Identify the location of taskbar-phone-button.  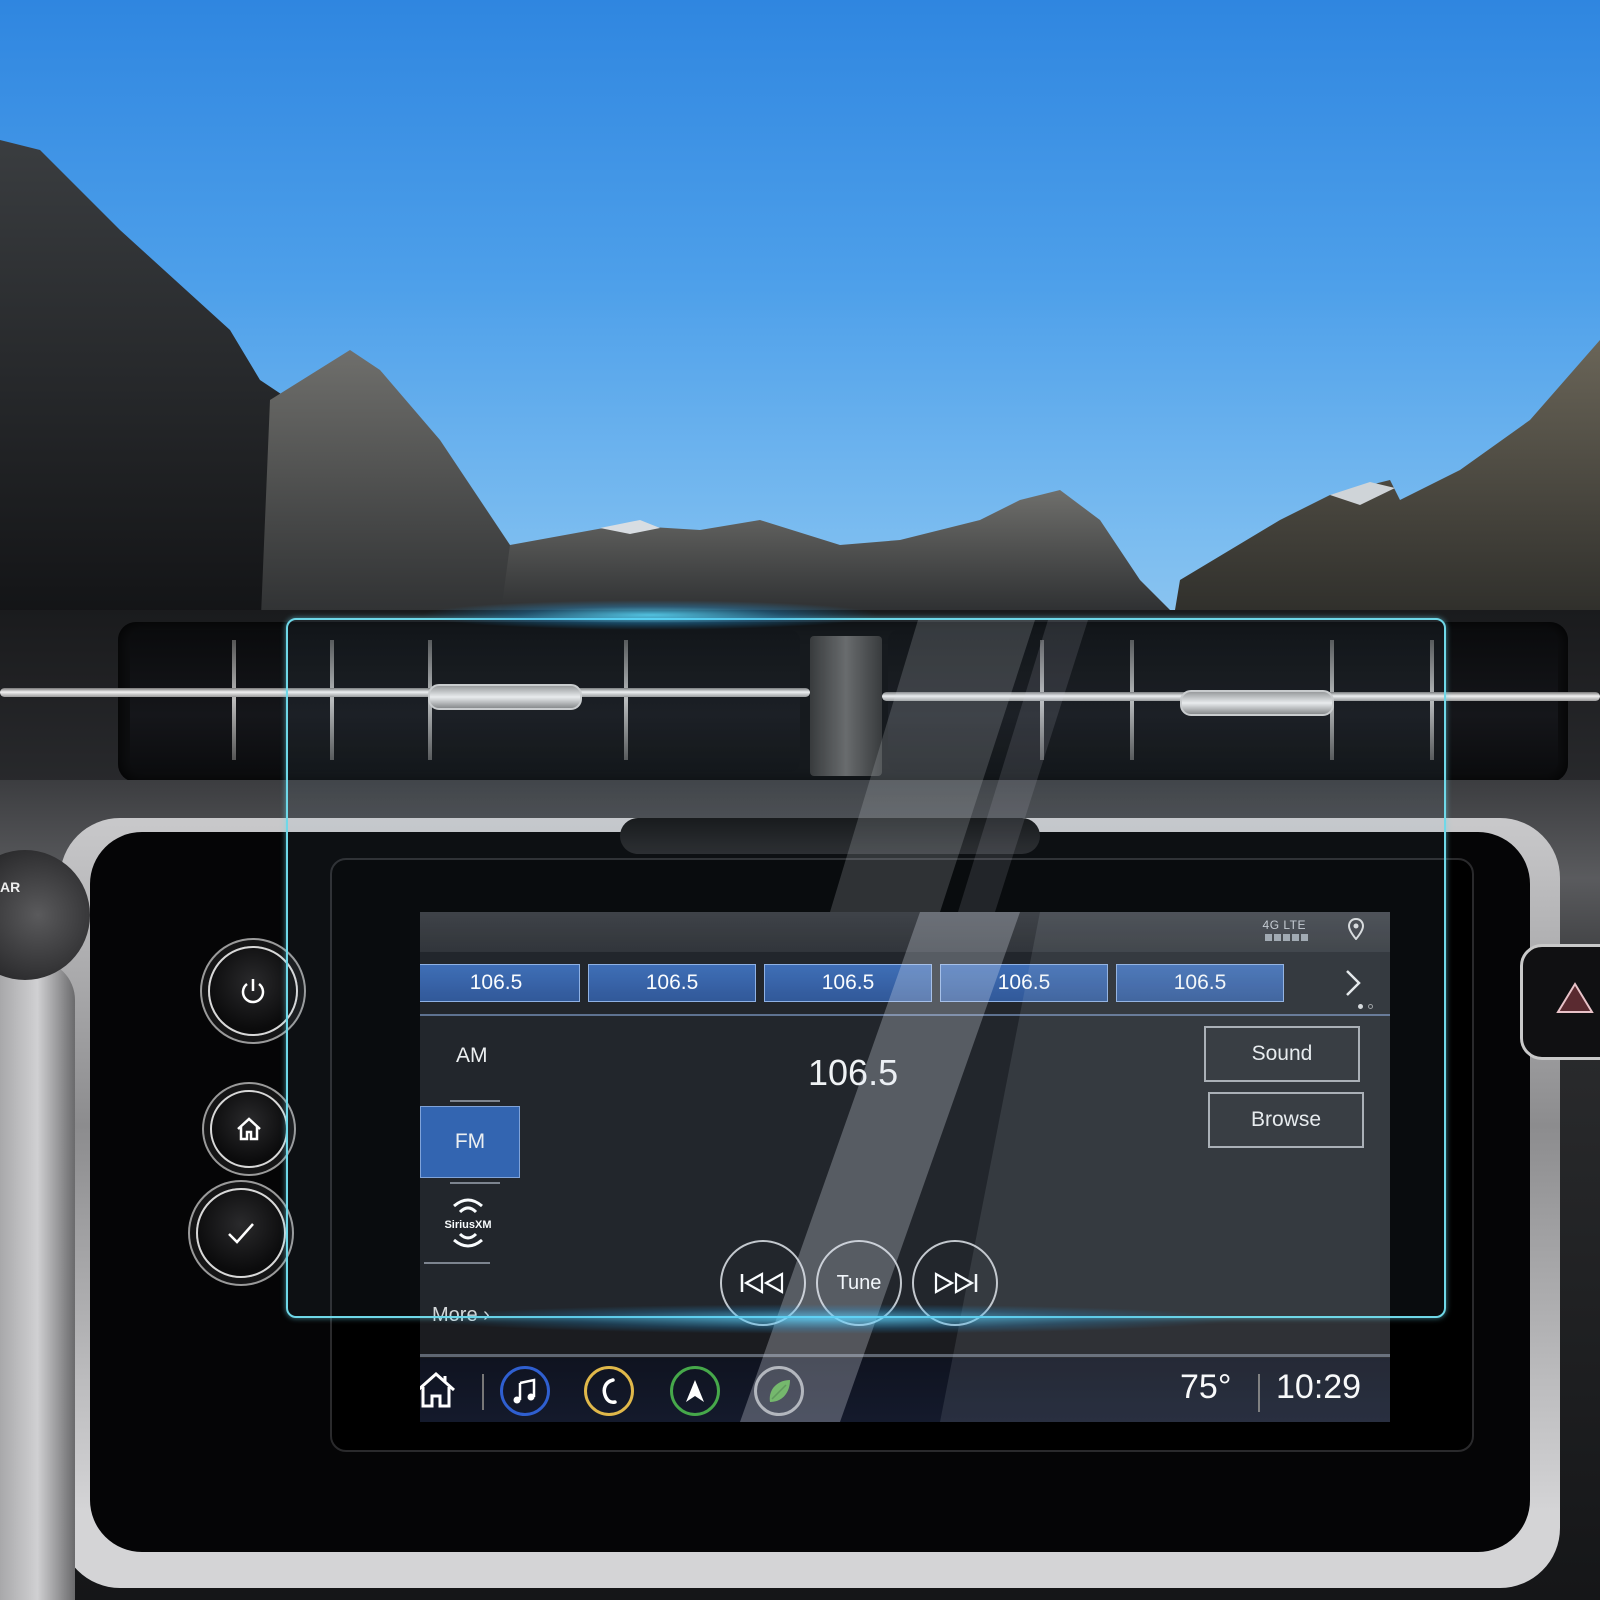
(609, 1391).